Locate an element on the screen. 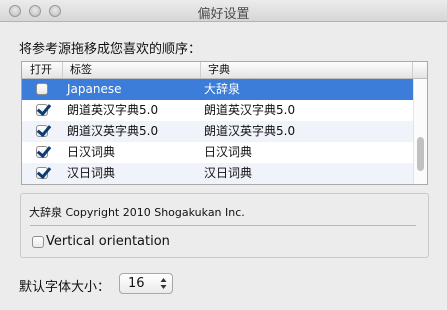 This screenshot has width=447, height=310. column-header-dictionary: 字典 is located at coordinates (307, 70).